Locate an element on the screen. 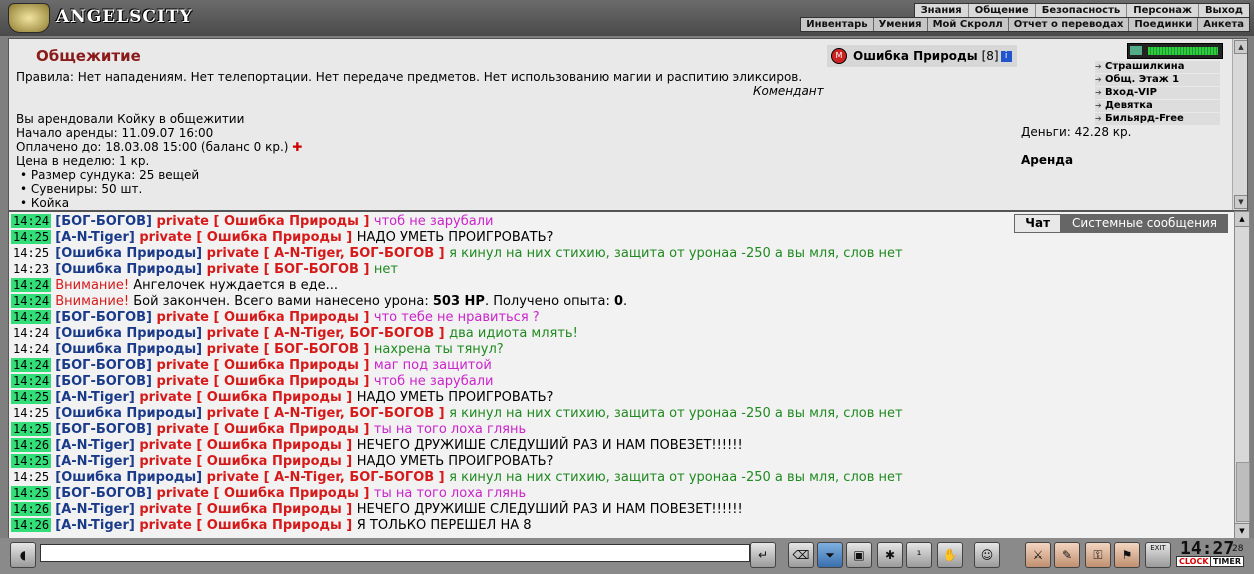  player-info-icon: i is located at coordinates (1006, 56).